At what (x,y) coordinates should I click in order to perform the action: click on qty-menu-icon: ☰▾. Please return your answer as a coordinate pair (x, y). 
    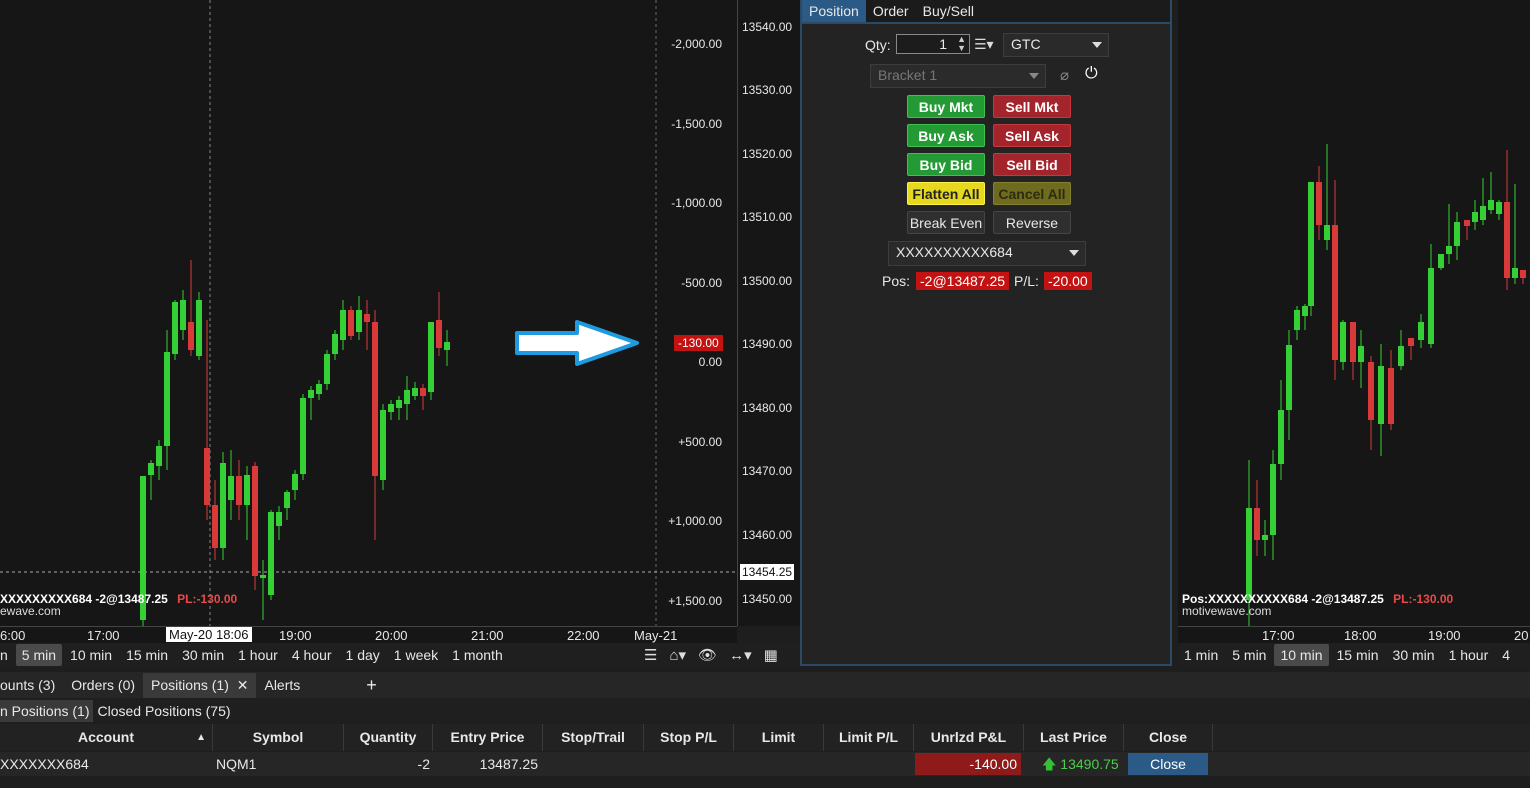
    Looking at the image, I should click on (984, 44).